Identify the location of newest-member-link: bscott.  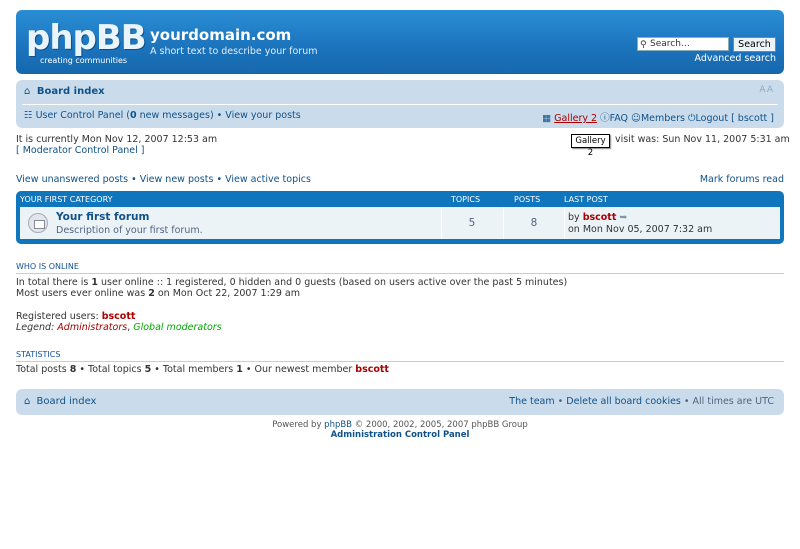
(372, 369).